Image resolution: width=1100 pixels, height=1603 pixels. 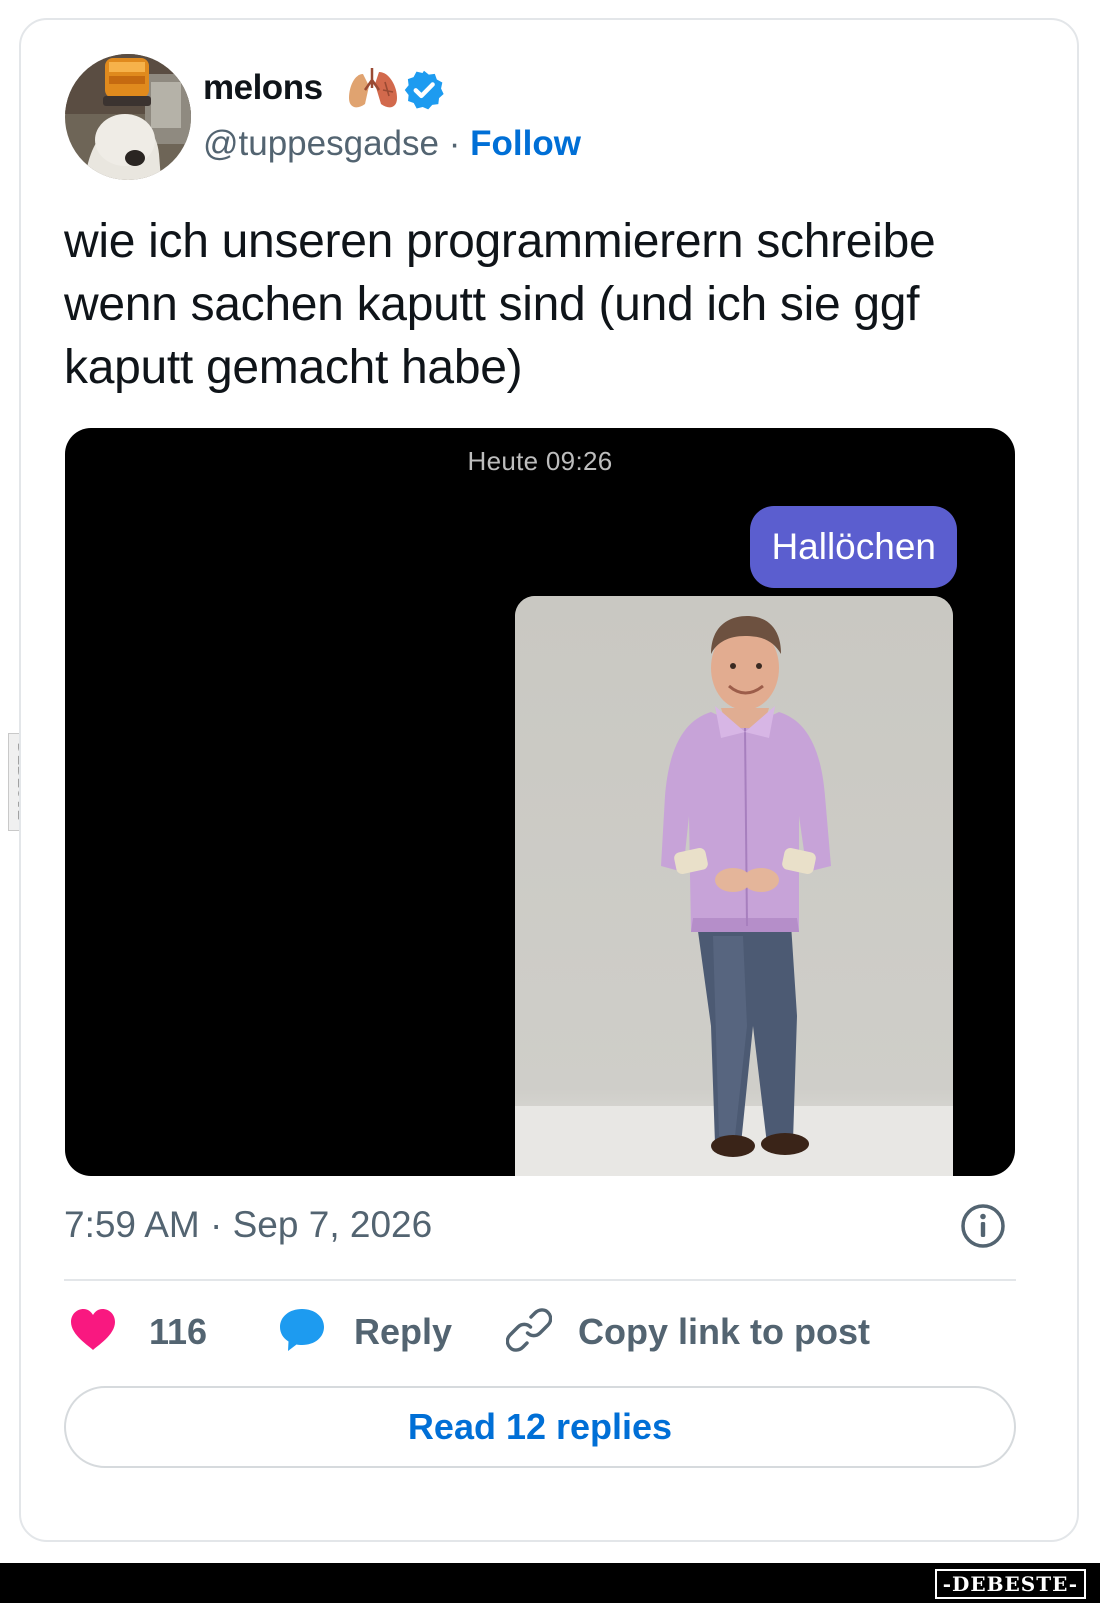 I want to click on copy-link-button: Copy link to post, so click(x=687, y=1332).